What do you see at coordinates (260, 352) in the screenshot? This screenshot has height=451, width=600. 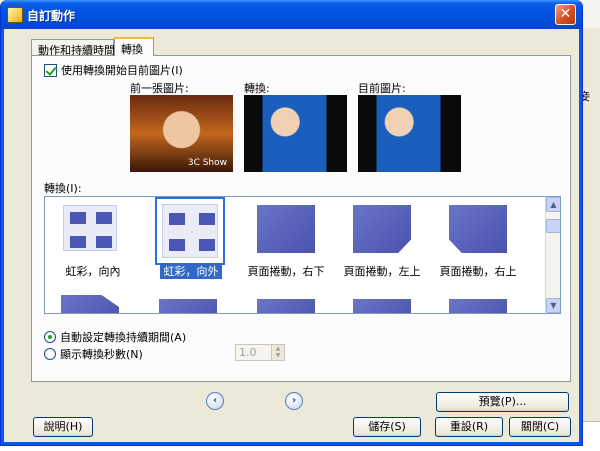 I see `seconds-spinner: 1.0 ▲ ▼` at bounding box center [260, 352].